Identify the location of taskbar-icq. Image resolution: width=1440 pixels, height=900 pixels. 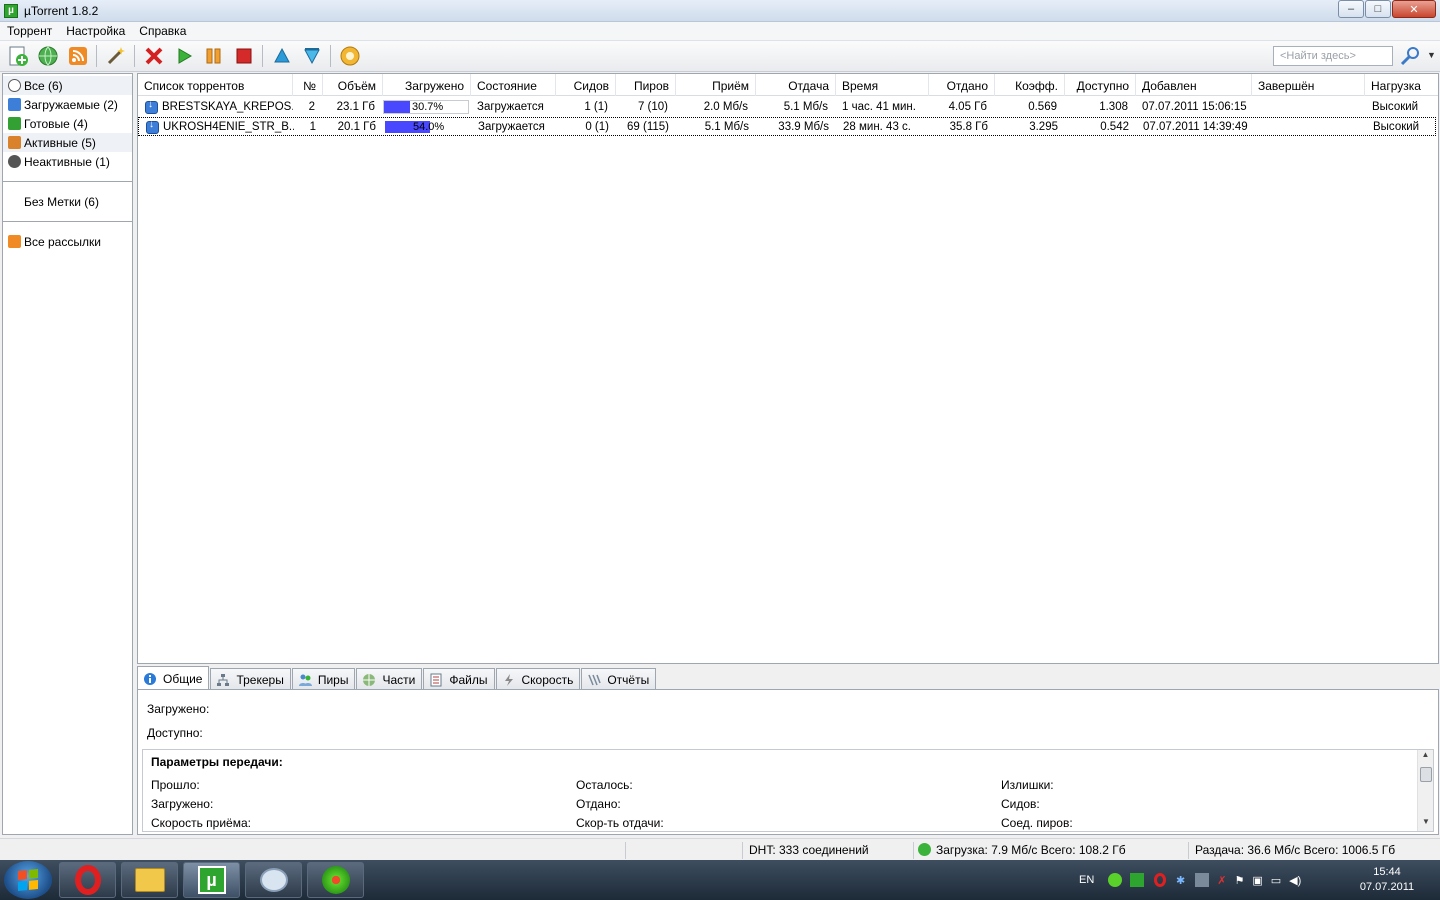
(335, 880).